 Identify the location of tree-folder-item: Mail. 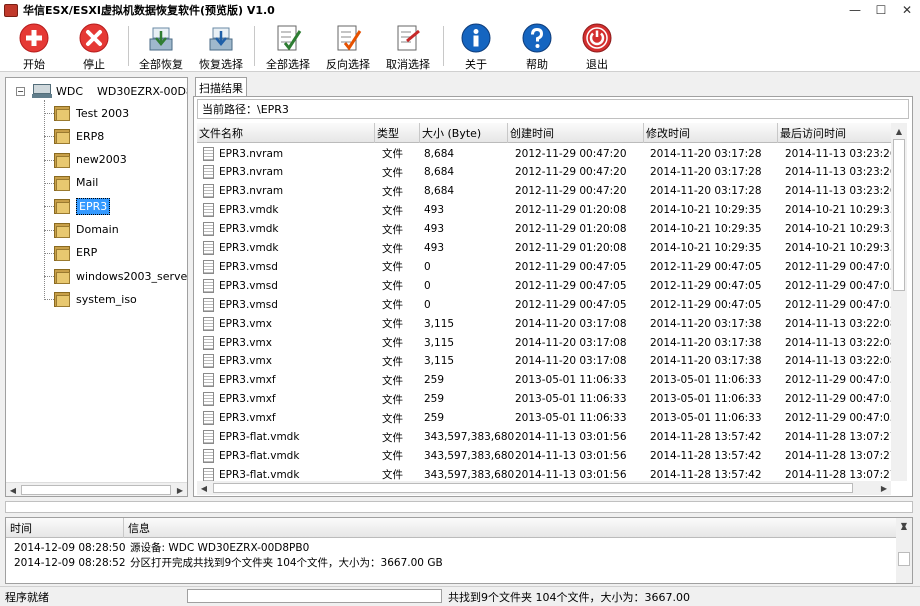
(76, 183).